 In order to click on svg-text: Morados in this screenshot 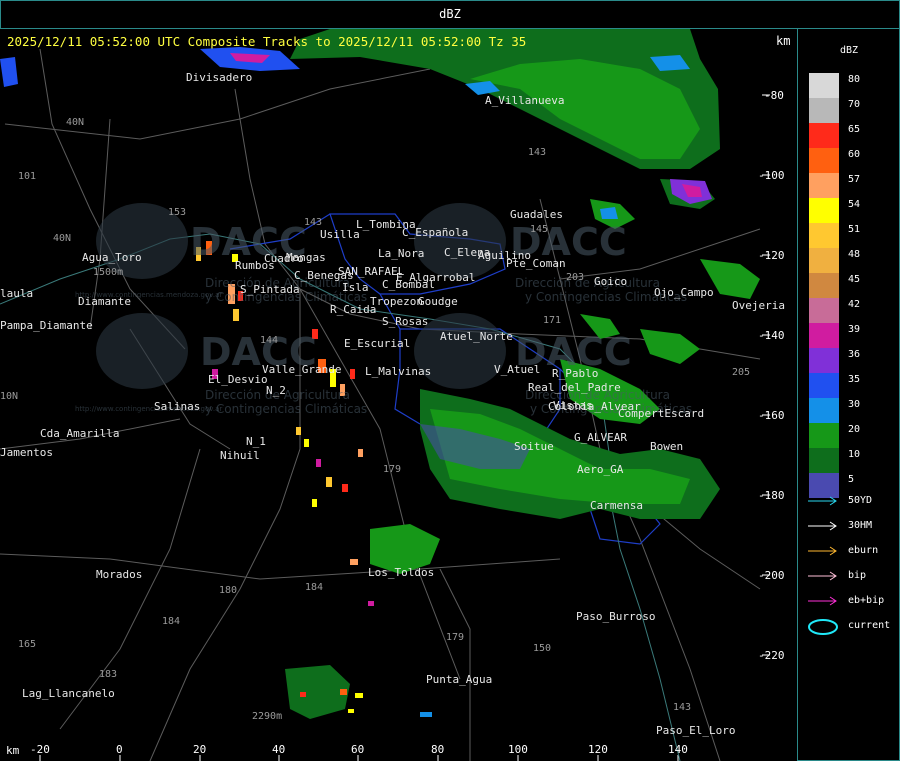, I will do `click(119, 574)`.